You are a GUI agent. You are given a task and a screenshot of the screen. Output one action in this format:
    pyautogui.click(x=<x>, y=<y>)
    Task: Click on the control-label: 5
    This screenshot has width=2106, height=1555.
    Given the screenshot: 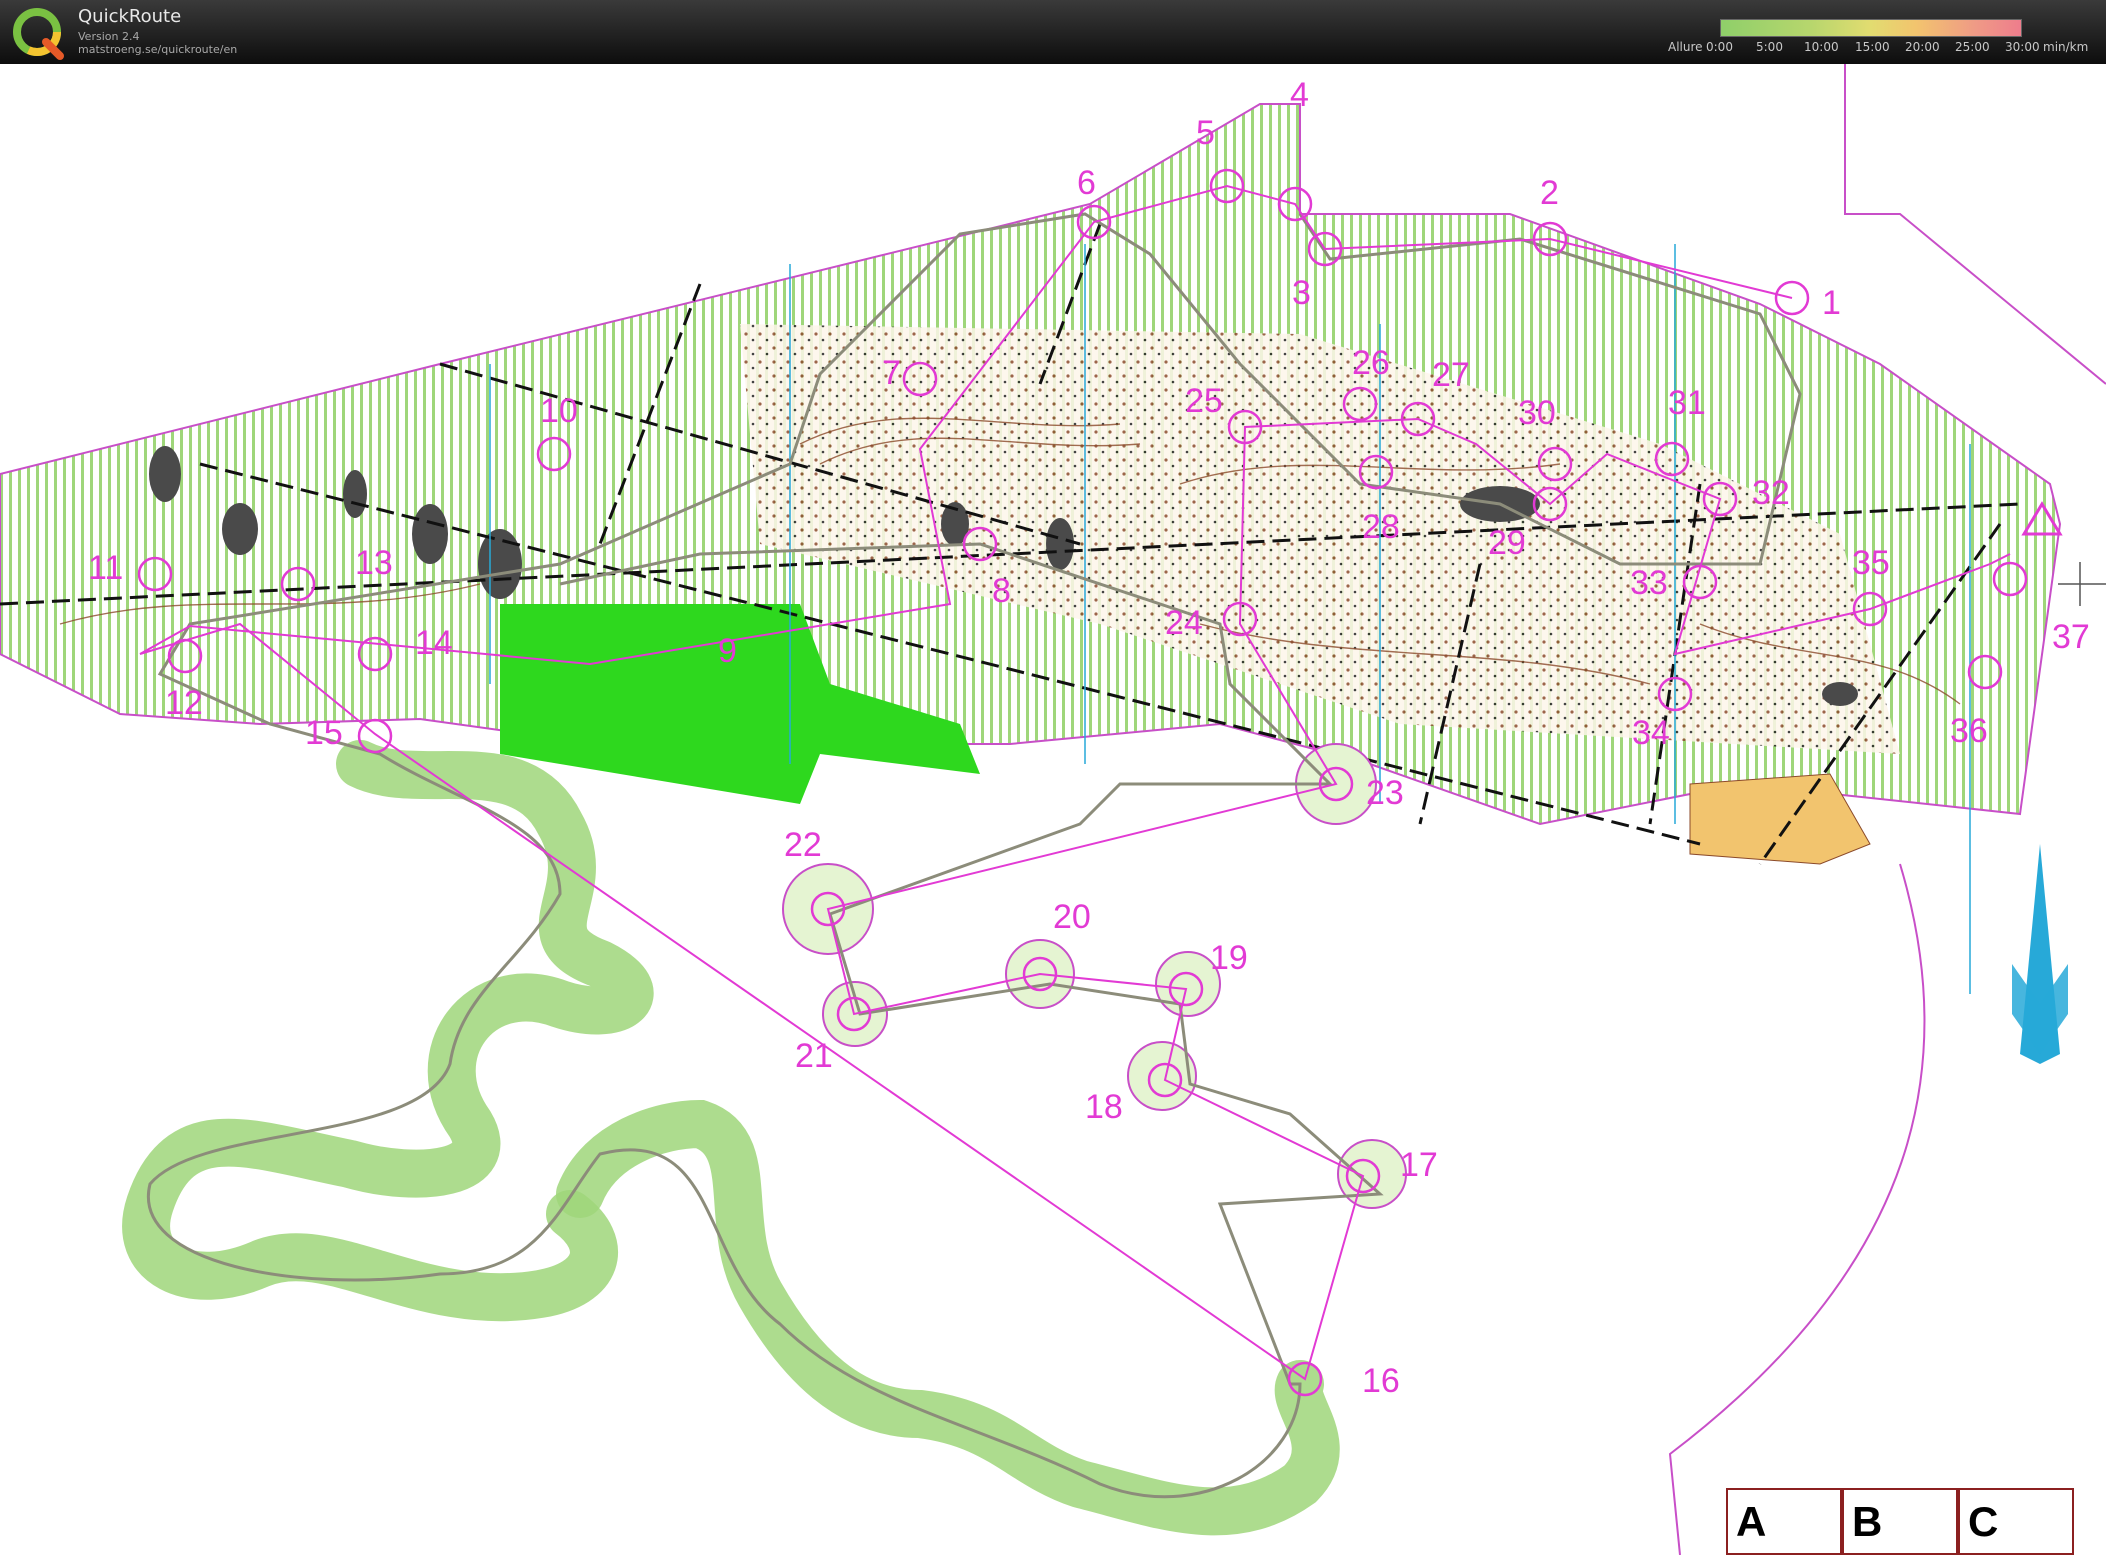 What is the action you would take?
    pyautogui.click(x=1205, y=133)
    